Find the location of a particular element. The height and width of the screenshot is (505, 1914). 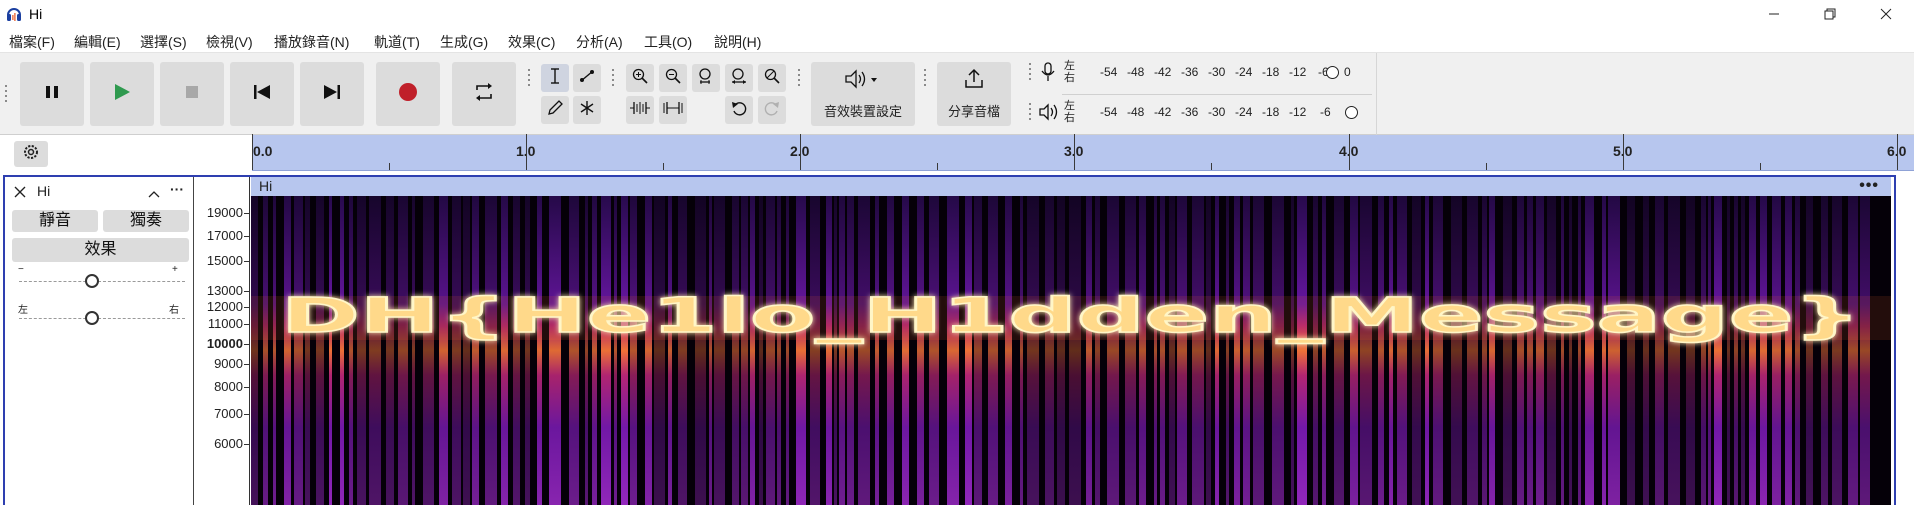

frequency-label: 11000 is located at coordinates (225, 323).